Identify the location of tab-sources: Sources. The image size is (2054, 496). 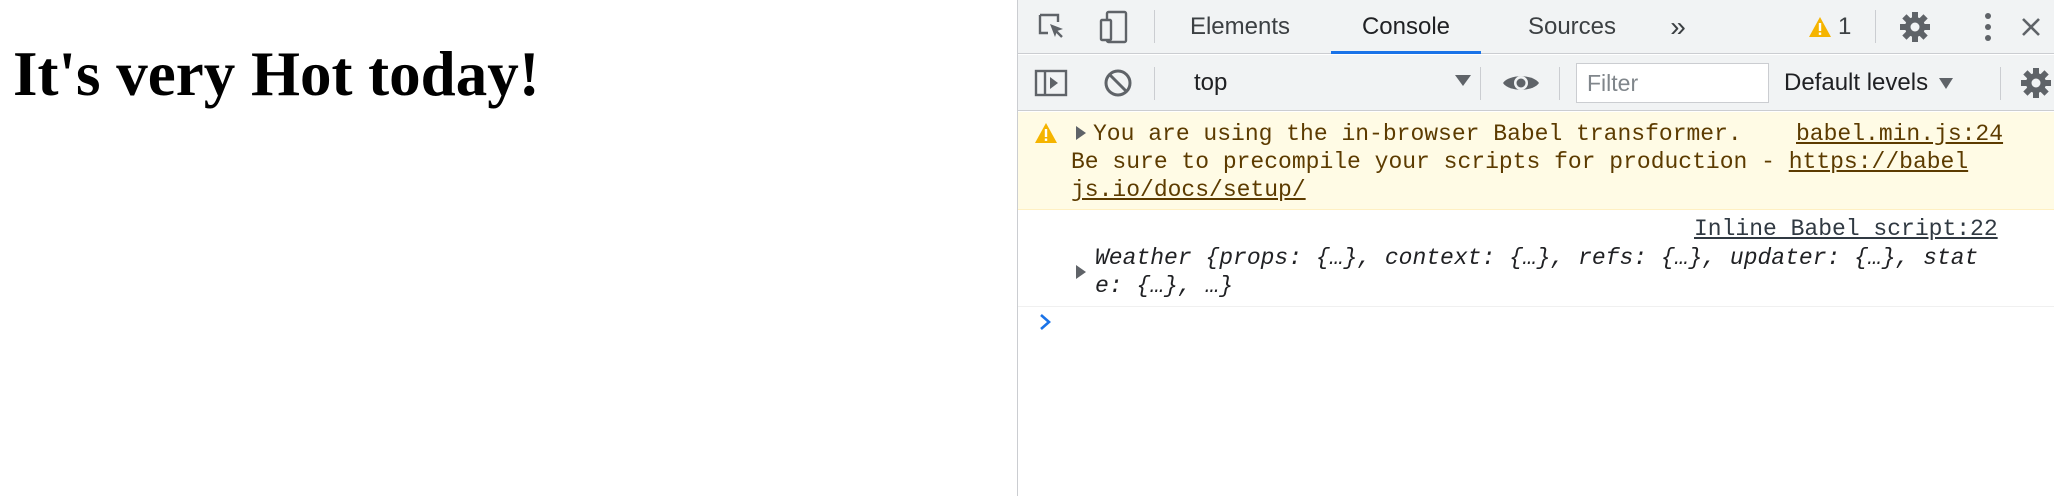
(1572, 27).